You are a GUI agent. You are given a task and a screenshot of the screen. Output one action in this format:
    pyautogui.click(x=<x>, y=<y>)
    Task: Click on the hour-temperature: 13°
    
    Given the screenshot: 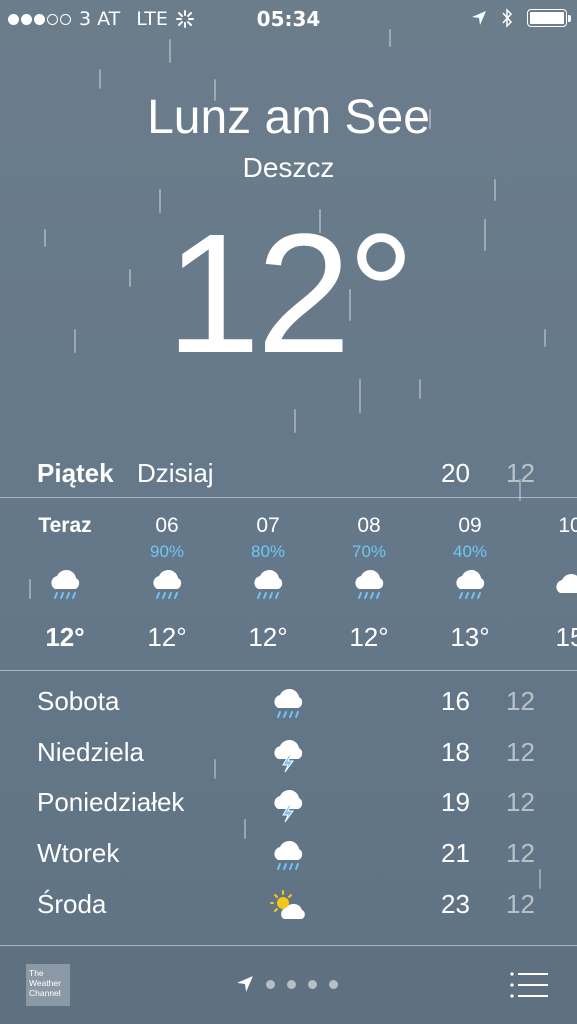 What is the action you would take?
    pyautogui.click(x=470, y=637)
    